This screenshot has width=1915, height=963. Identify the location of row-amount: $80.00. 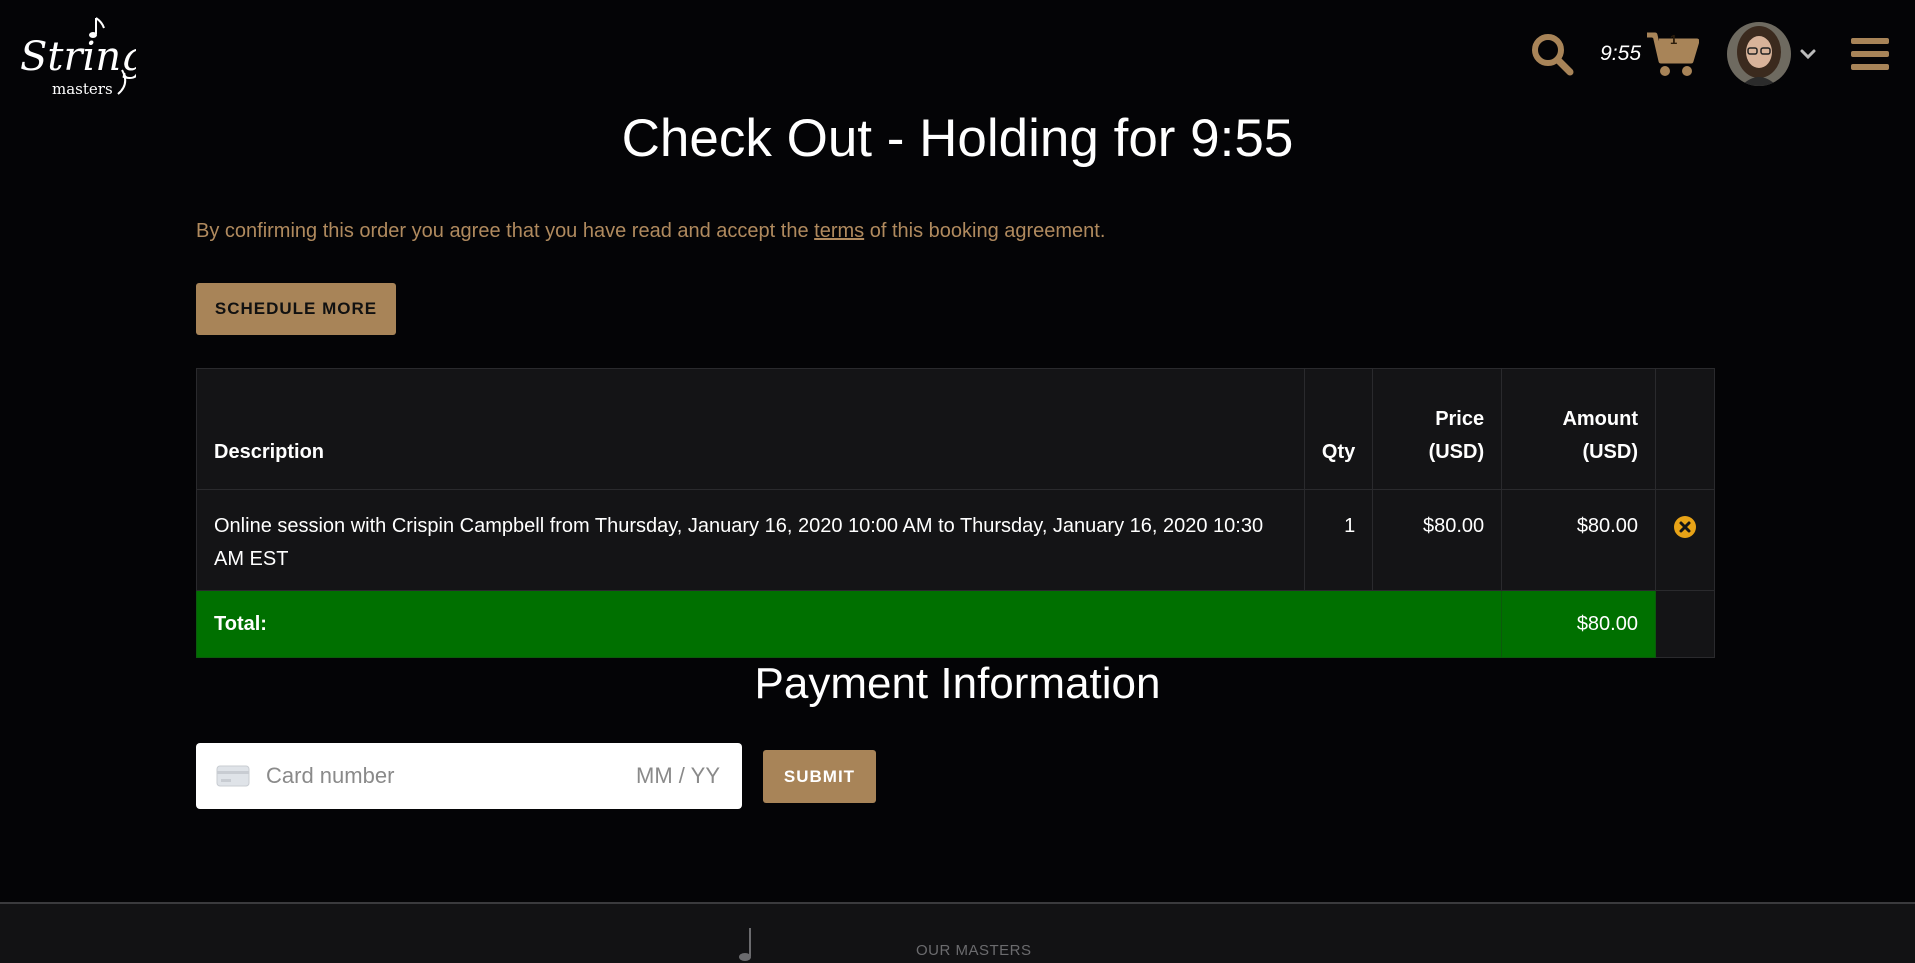
(1578, 540).